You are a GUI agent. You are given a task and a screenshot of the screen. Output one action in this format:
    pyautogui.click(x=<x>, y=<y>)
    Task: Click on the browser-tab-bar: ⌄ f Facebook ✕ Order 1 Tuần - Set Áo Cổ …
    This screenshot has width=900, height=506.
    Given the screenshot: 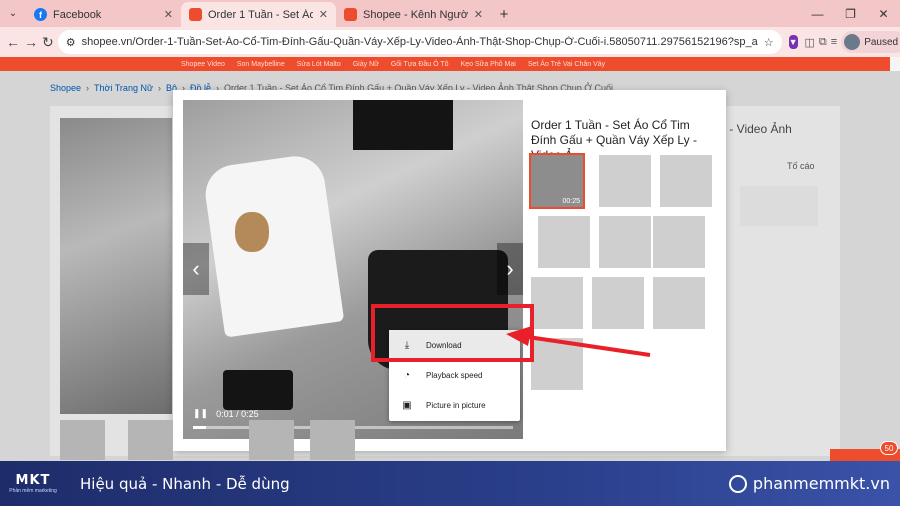 What is the action you would take?
    pyautogui.click(x=450, y=13)
    